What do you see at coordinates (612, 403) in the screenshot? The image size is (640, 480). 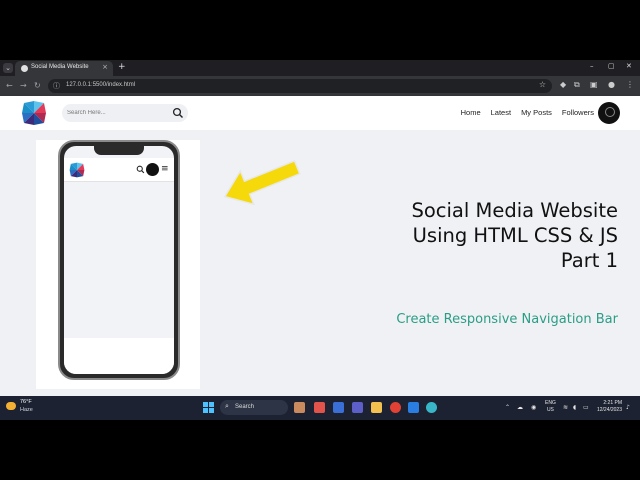 I see `clock-time: 2:21 PM` at bounding box center [612, 403].